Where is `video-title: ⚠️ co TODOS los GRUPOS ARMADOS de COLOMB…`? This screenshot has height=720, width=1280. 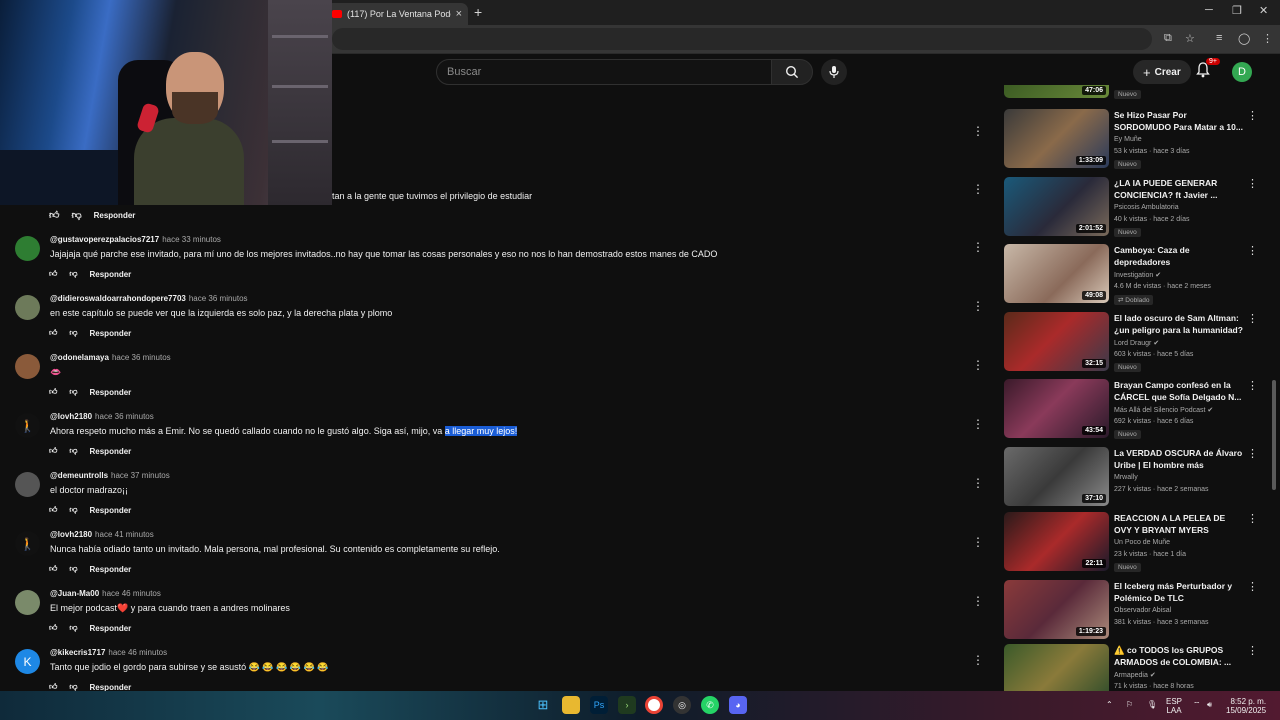 video-title: ⚠️ co TODOS los GRUPOS ARMADOS de COLOMB… is located at coordinates (1179, 656).